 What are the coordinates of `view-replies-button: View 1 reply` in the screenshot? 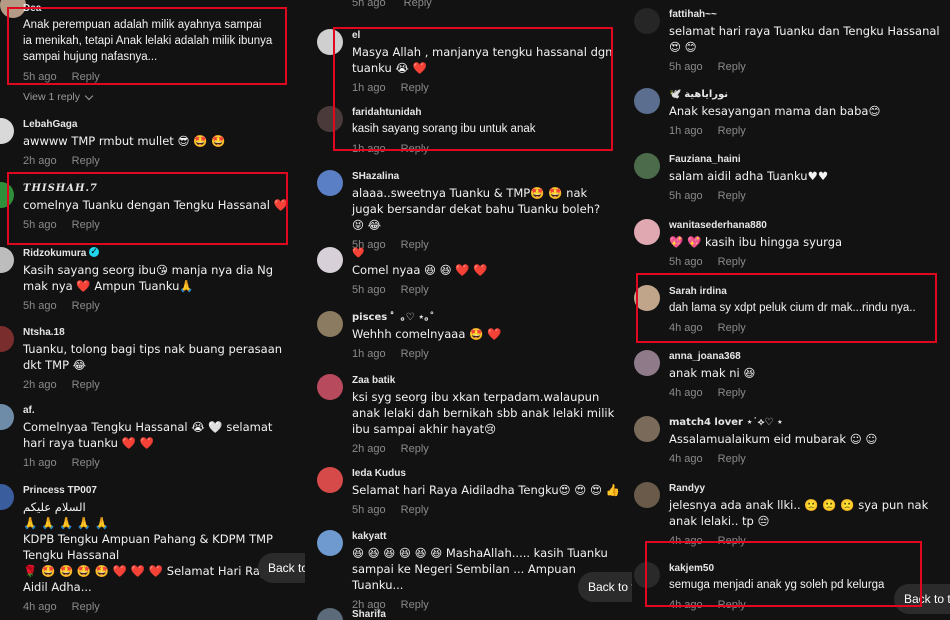 It's located at (162, 97).